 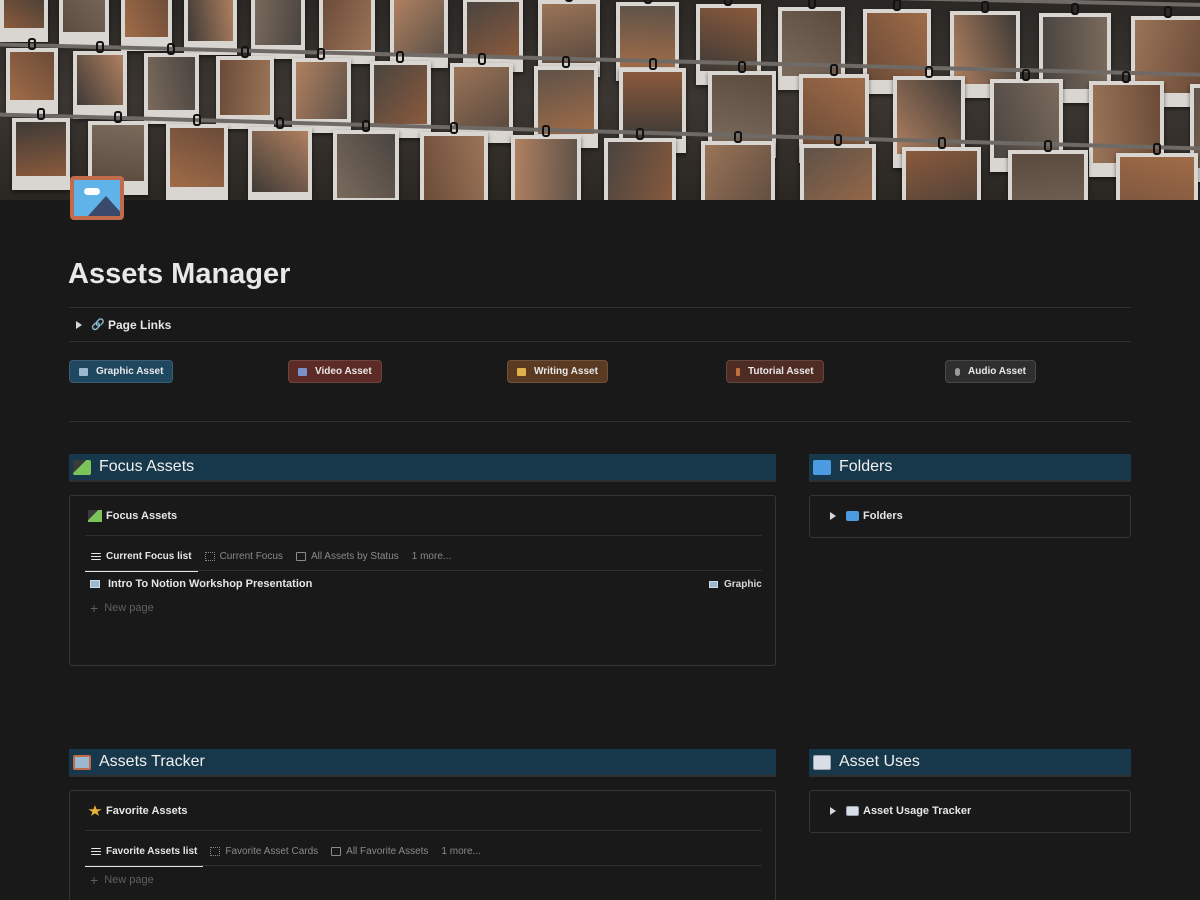 I want to click on tab-all-assets-by-status: All Assets by Status, so click(x=347, y=556).